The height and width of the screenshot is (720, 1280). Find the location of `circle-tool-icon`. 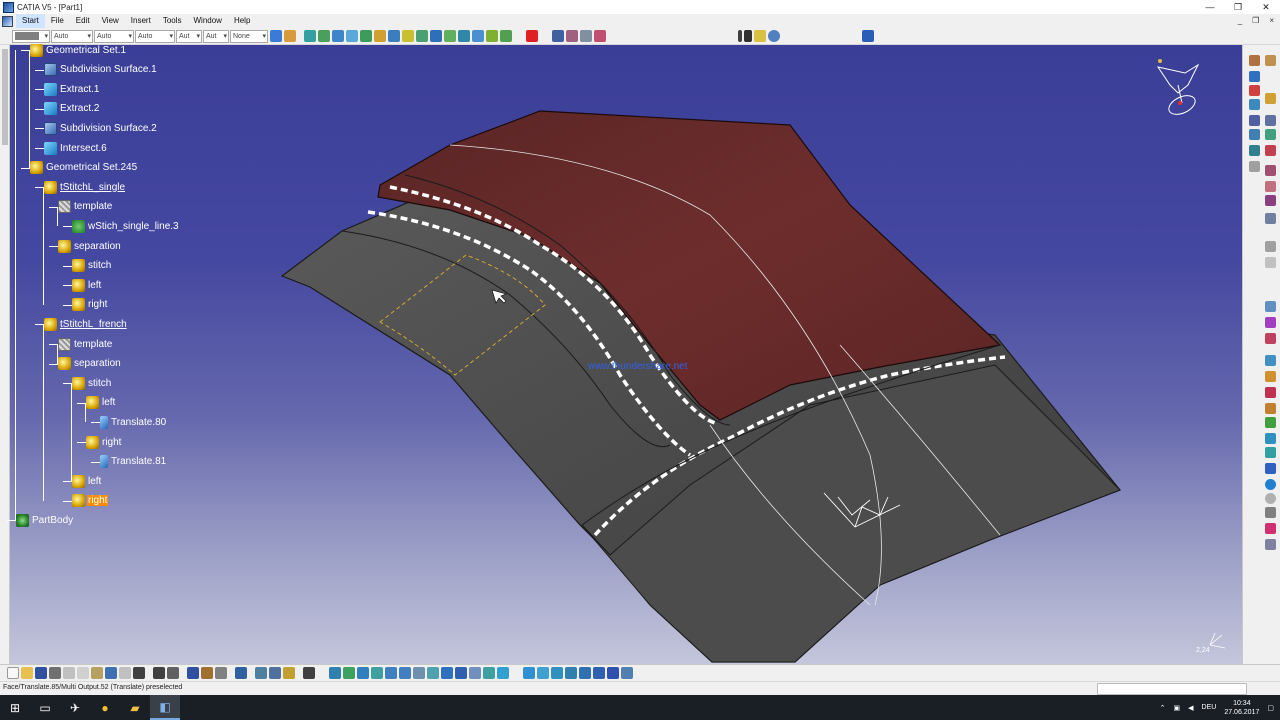

circle-tool-icon is located at coordinates (774, 36).